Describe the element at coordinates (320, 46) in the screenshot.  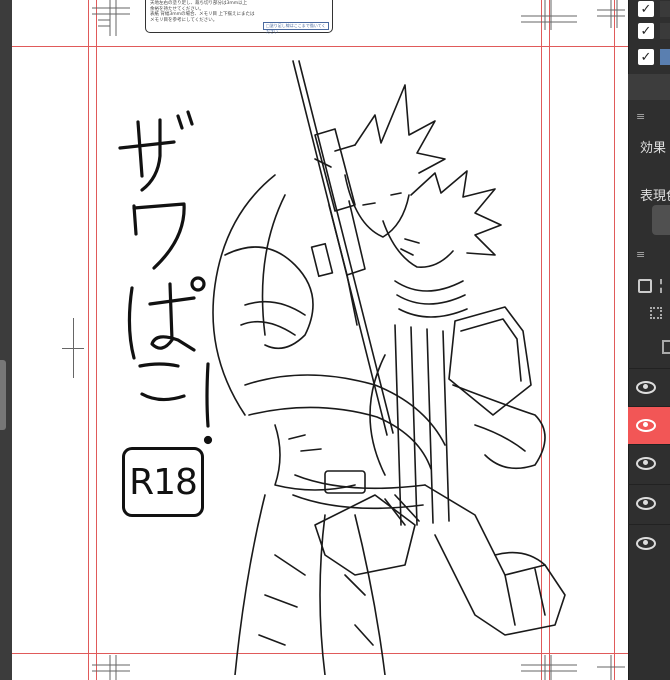
I see `guide-line-top` at that location.